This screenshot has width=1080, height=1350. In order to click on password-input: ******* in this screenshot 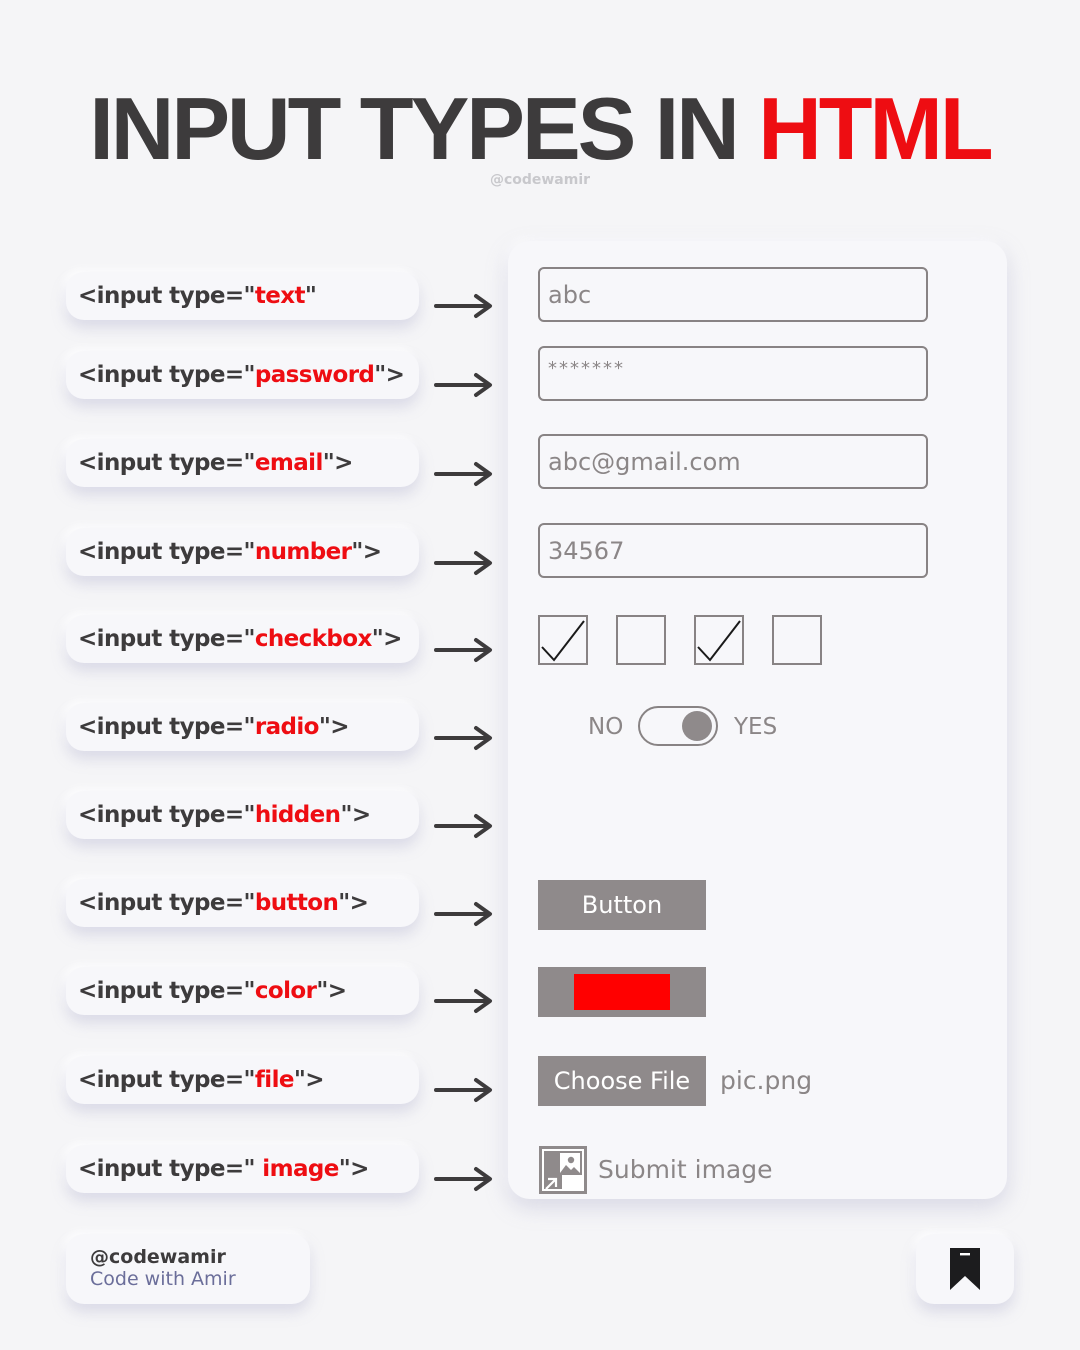, I will do `click(733, 373)`.